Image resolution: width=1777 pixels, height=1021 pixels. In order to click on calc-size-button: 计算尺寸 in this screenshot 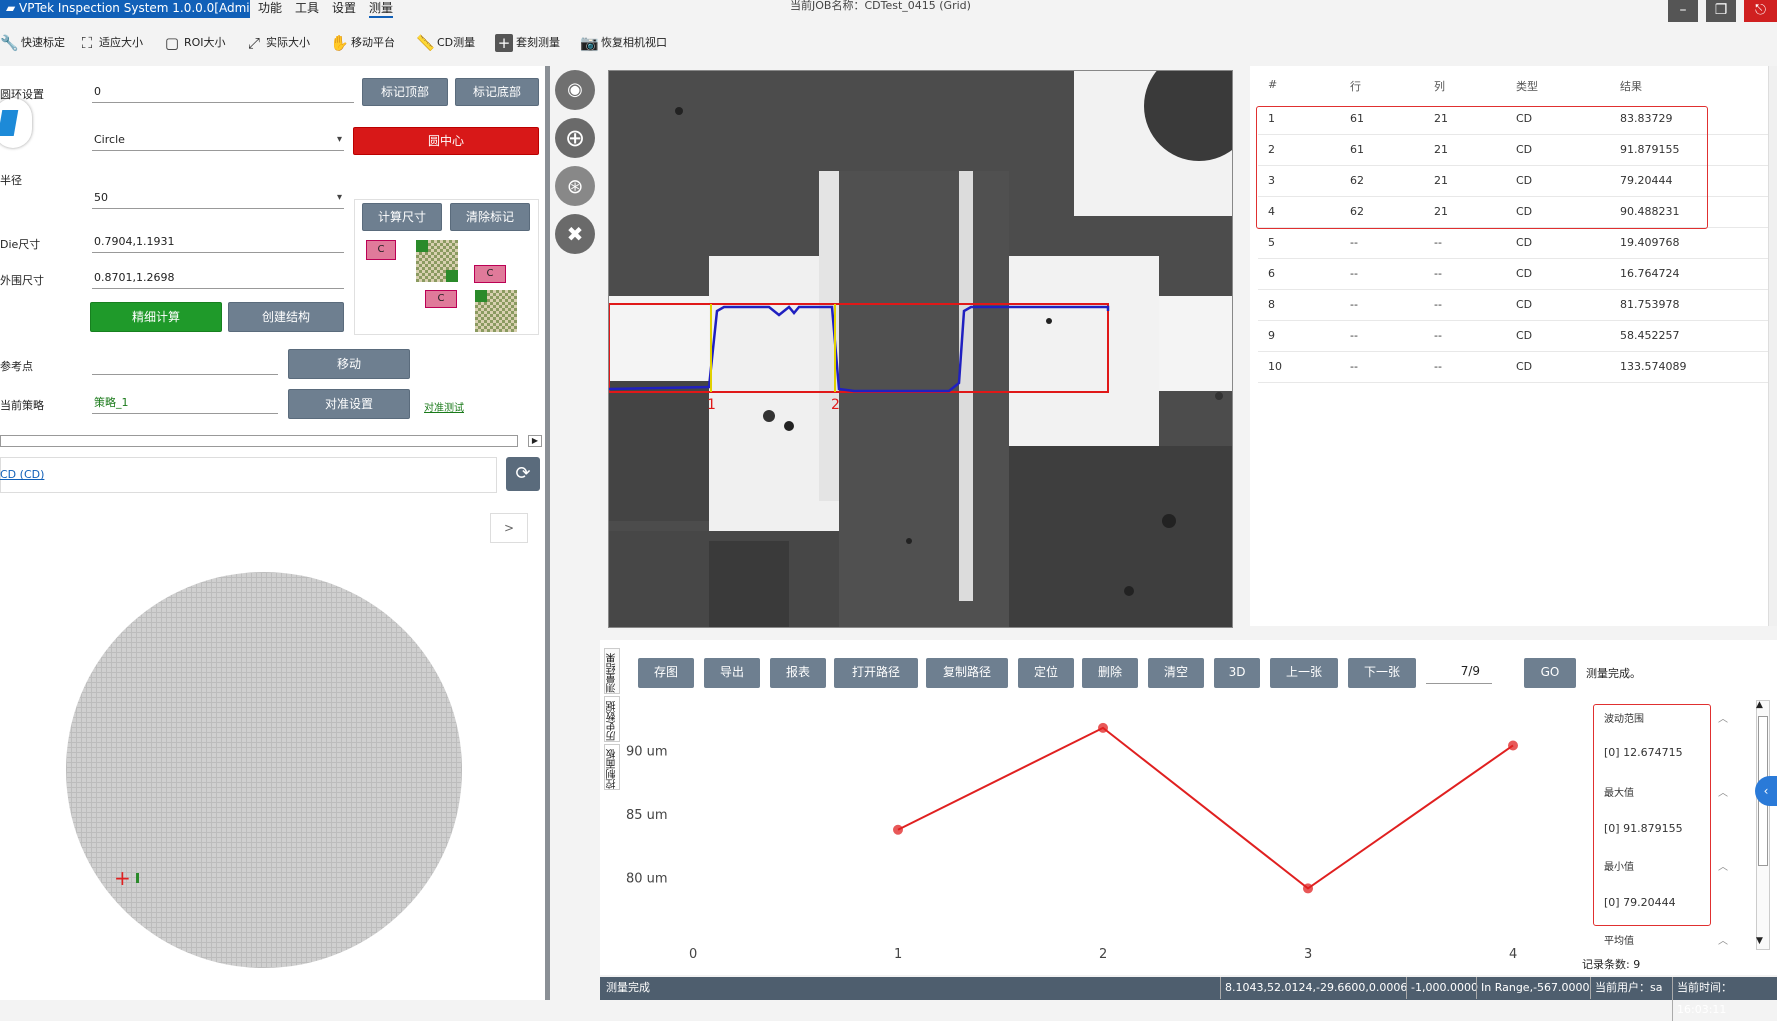, I will do `click(402, 217)`.